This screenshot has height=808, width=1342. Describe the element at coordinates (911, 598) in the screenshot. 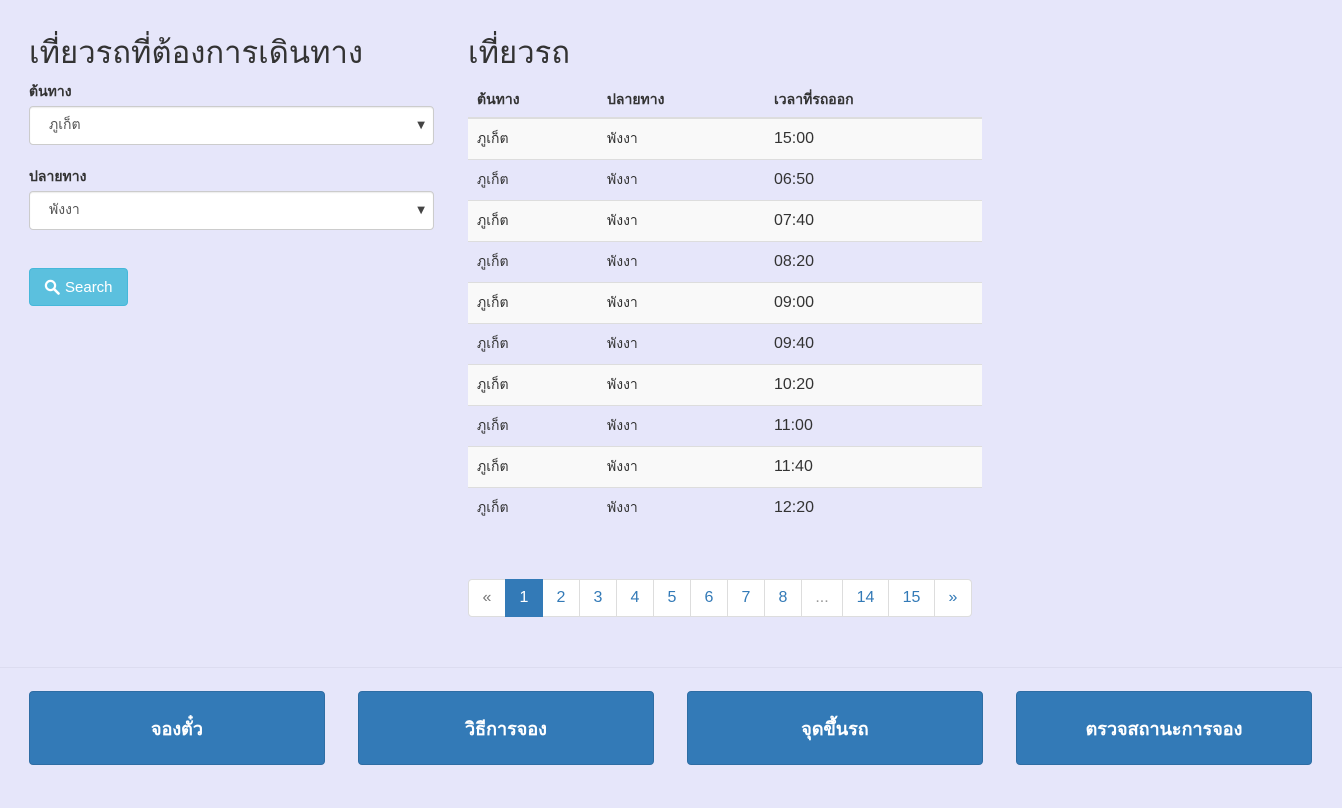

I see `pagination-page-15: 15` at that location.